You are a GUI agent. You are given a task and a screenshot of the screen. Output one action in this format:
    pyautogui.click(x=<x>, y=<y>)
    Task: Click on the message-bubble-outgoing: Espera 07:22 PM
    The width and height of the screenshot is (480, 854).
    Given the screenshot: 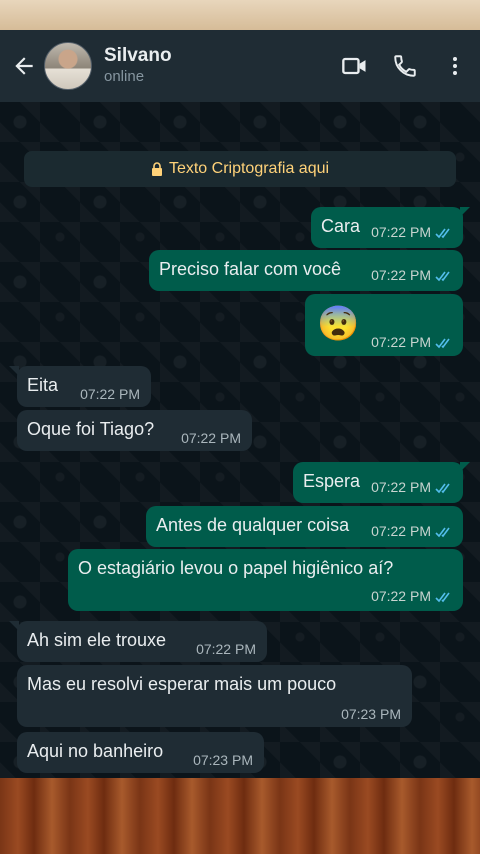 What is the action you would take?
    pyautogui.click(x=378, y=482)
    